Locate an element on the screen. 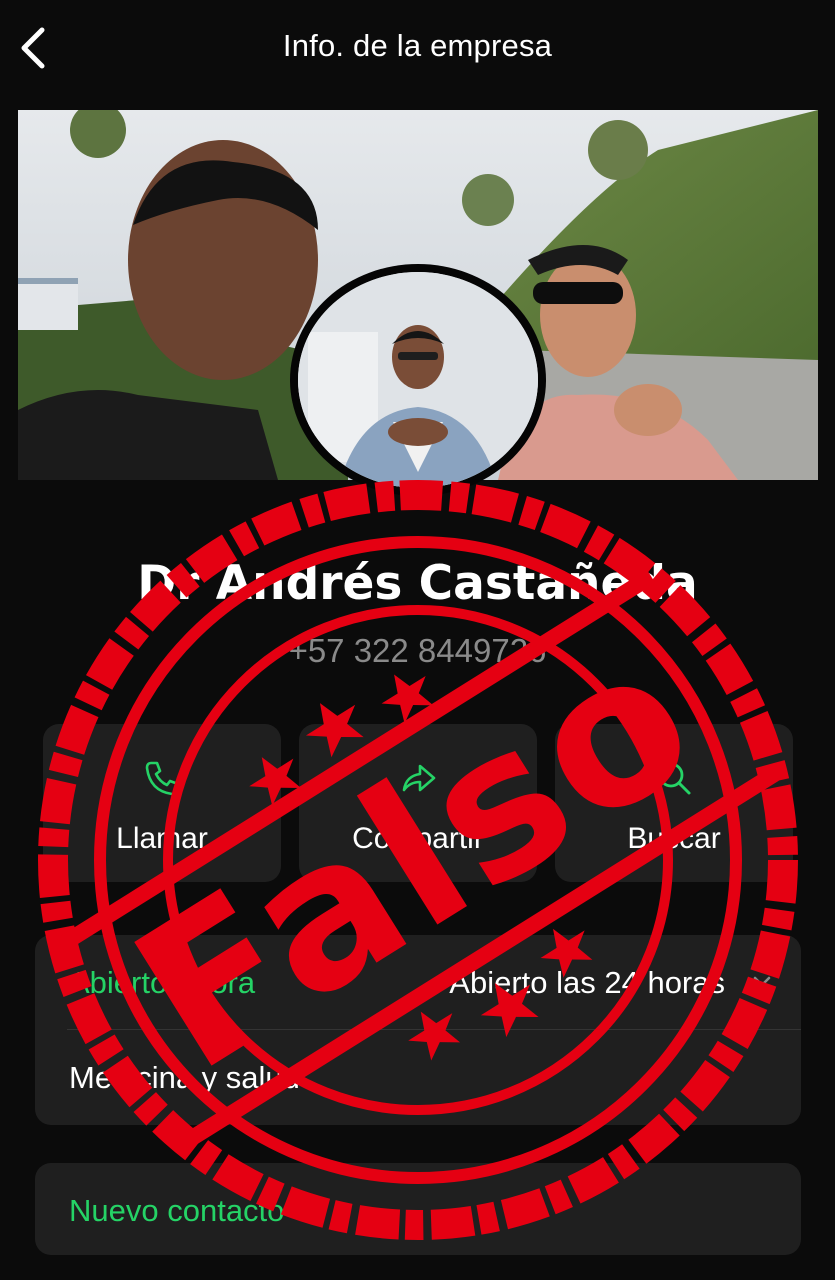 The height and width of the screenshot is (1280, 835). search-button: Buscar is located at coordinates (674, 803).